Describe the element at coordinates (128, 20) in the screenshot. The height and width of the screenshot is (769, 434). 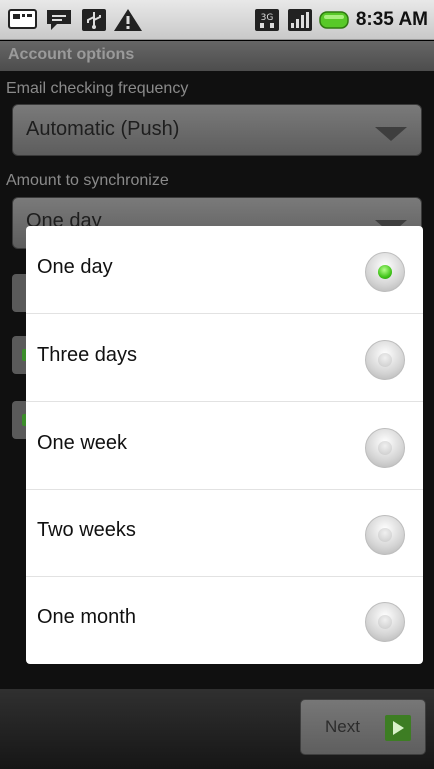
I see `warning-icon` at that location.